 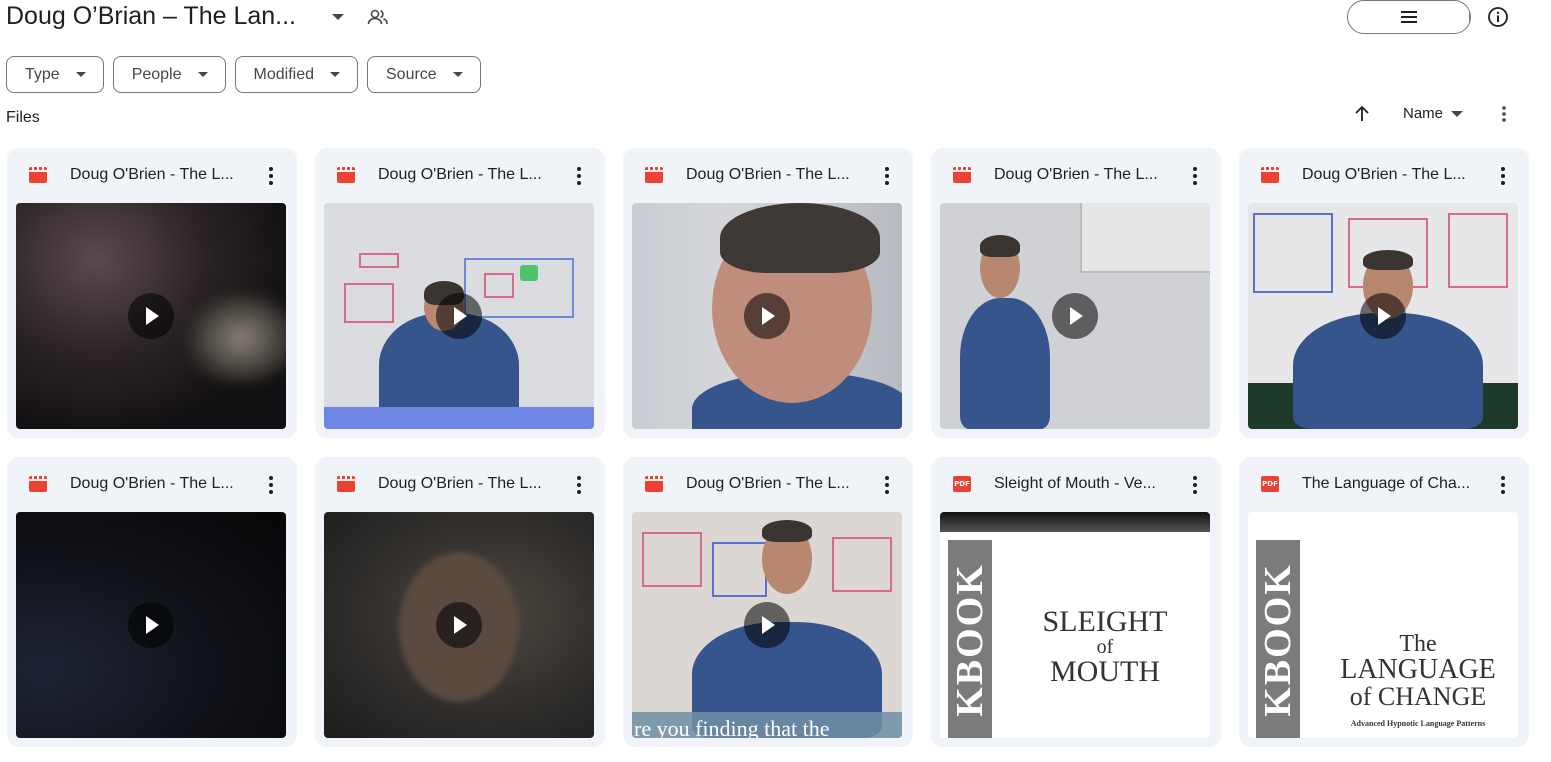 I want to click on view-toggle, so click(x=1409, y=17).